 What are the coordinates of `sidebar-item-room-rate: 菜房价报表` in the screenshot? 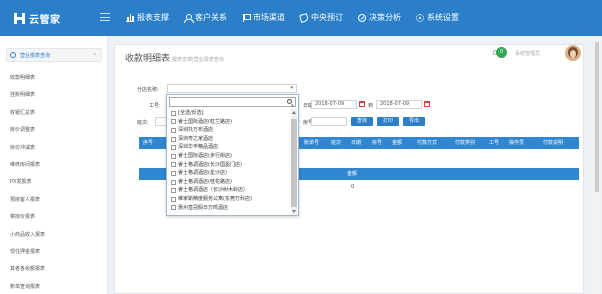 It's located at (53, 217).